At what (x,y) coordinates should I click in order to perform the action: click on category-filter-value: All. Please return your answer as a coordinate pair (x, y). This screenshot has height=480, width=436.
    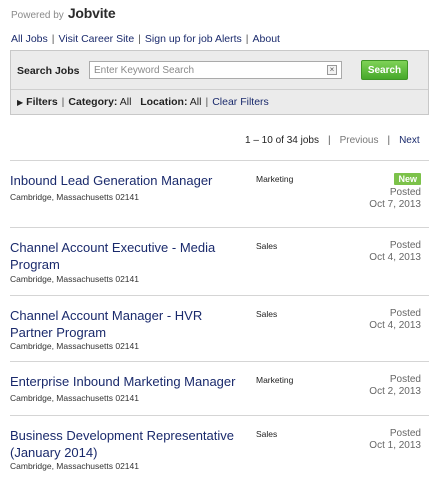
    Looking at the image, I should click on (126, 102).